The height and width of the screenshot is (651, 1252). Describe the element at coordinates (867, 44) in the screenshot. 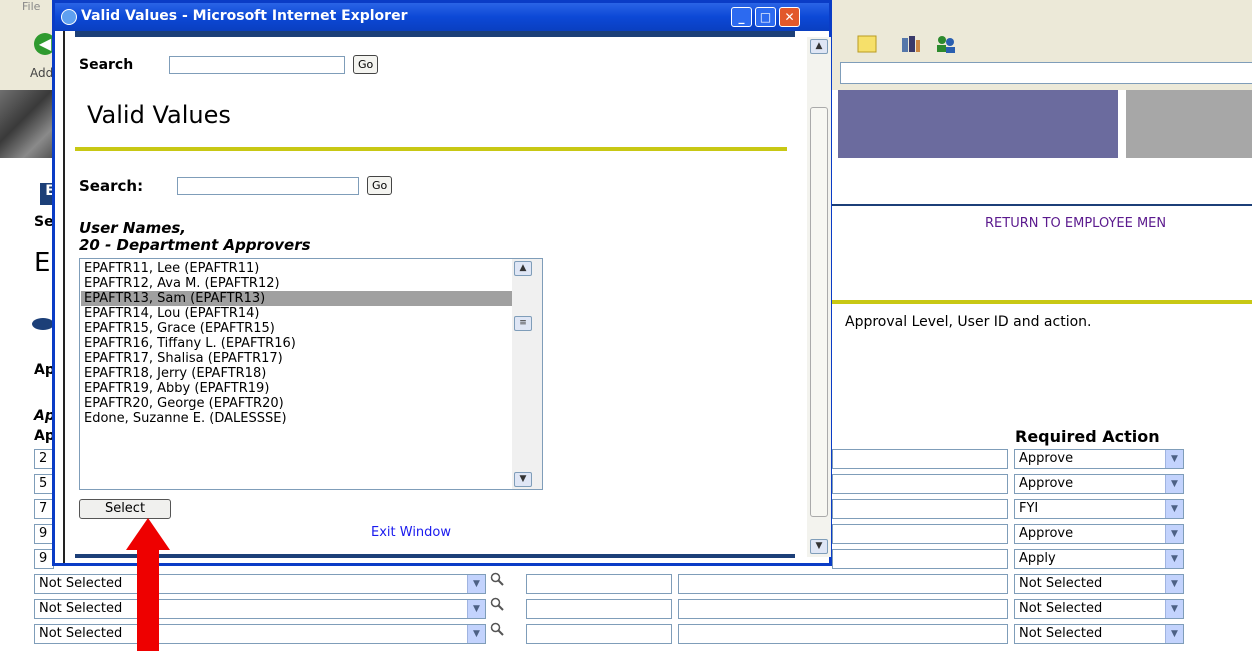

I see `note-icon` at that location.